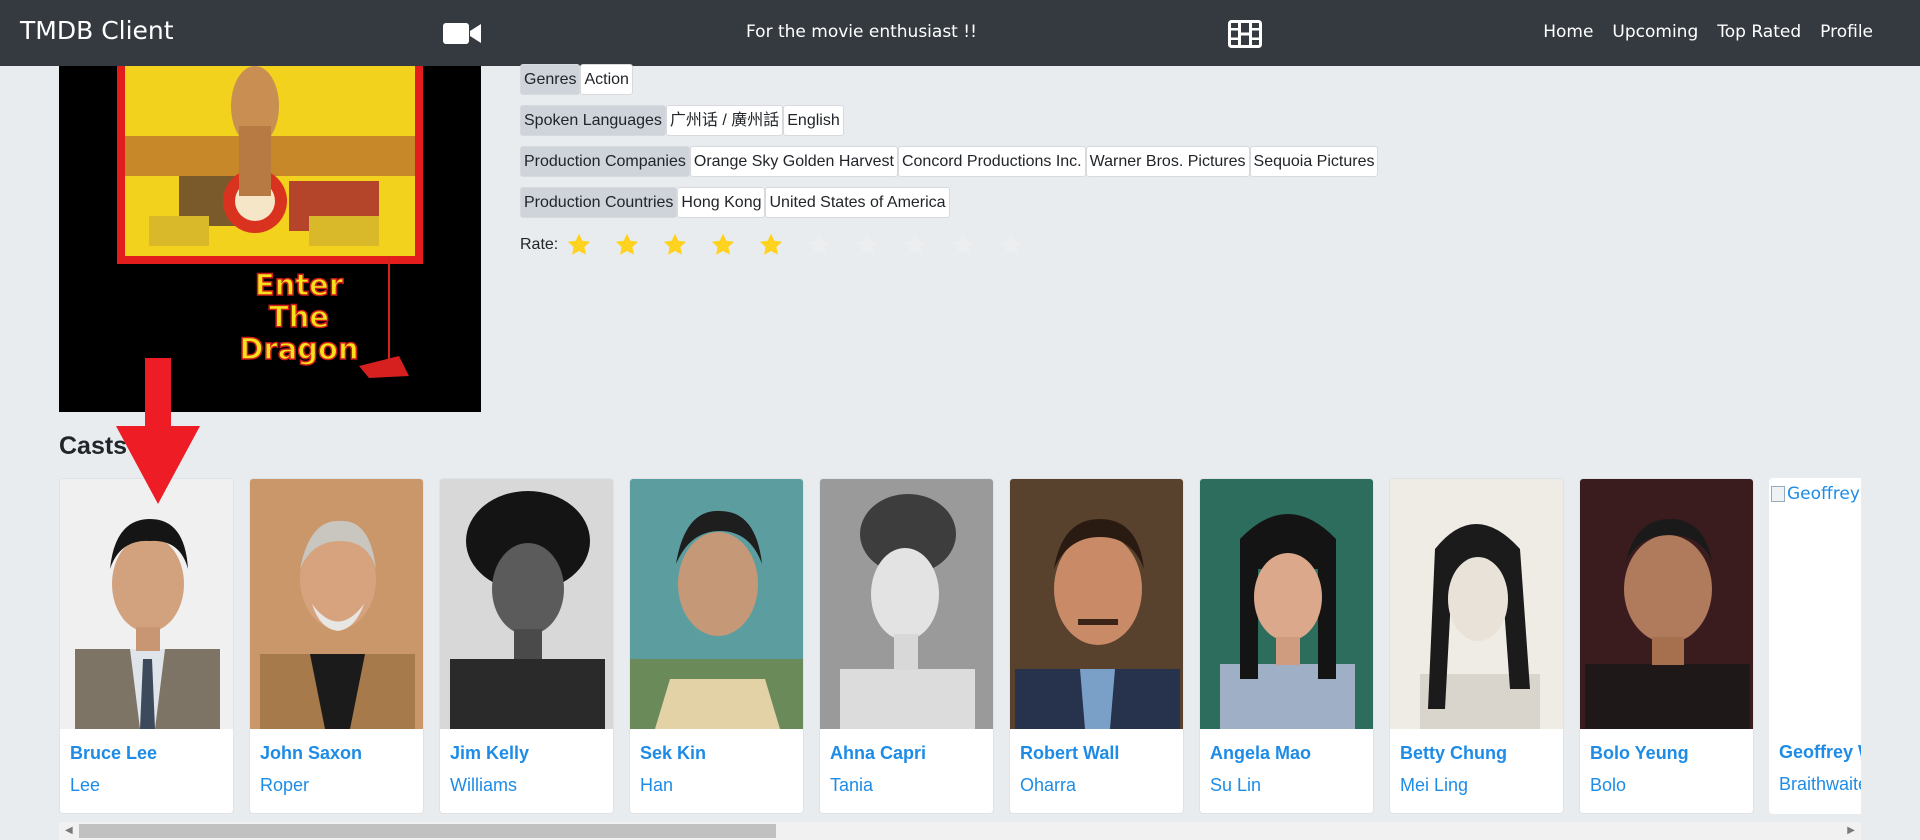 Image resolution: width=1920 pixels, height=840 pixels. Describe the element at coordinates (1245, 34) in the screenshot. I see `film-icon` at that location.